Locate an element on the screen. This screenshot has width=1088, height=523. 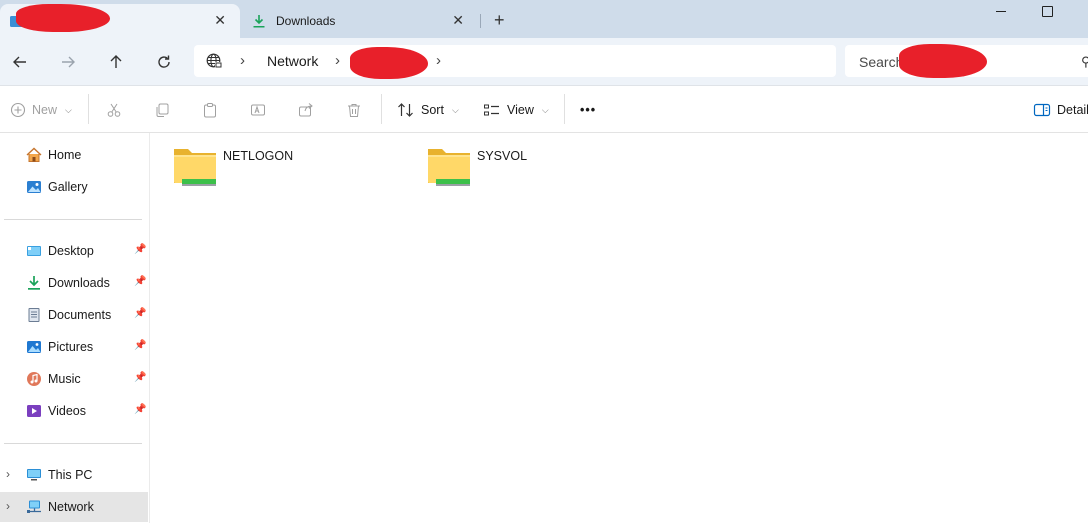
sidebar-item-this-pc: › This PC is located at coordinates (75, 475).